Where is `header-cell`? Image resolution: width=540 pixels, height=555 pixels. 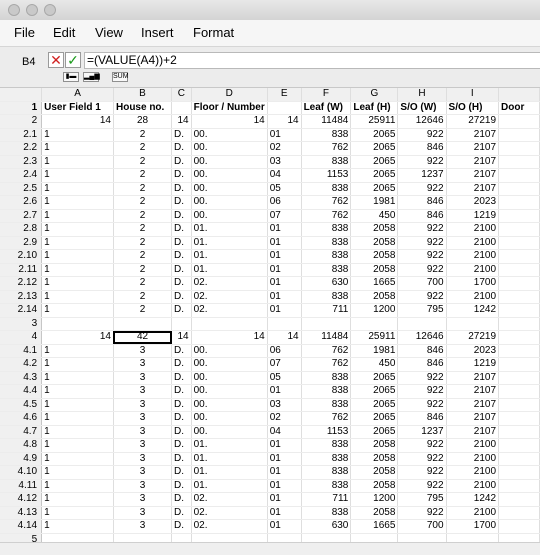 header-cell is located at coordinates (284, 108).